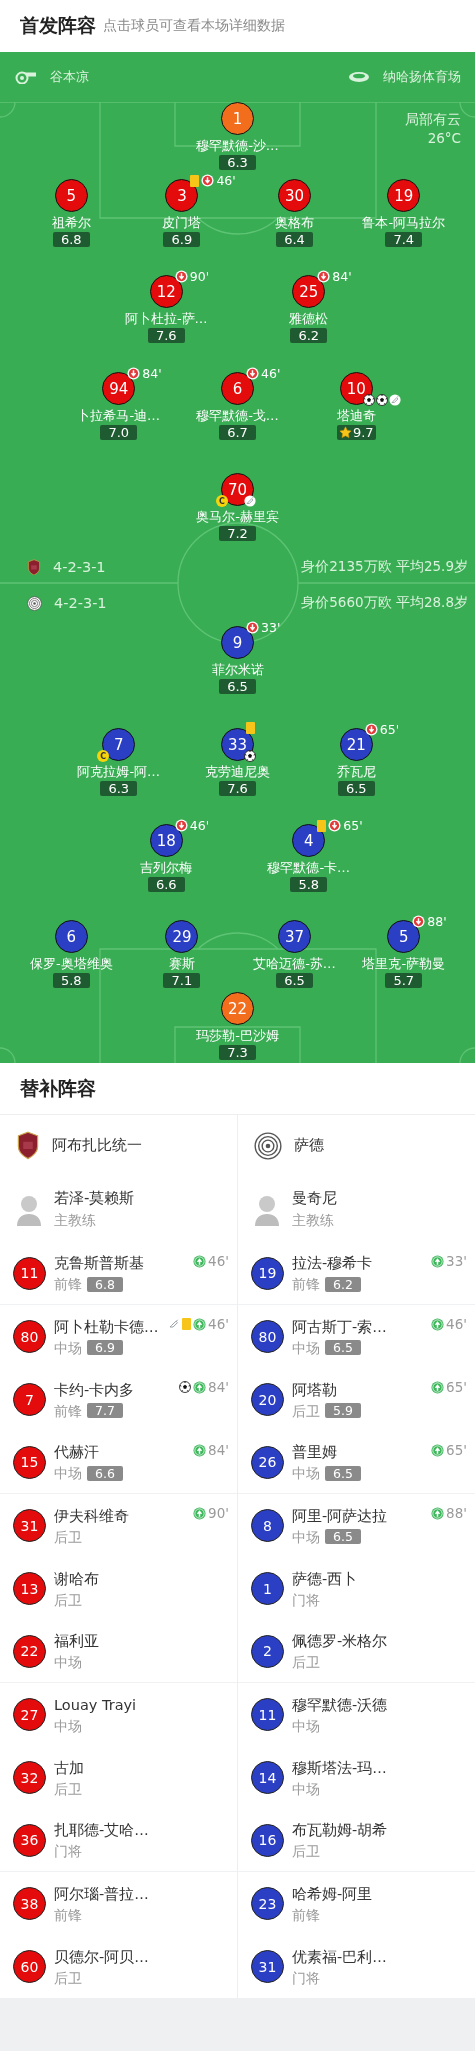 This screenshot has width=475, height=2053. Describe the element at coordinates (356, 744) in the screenshot. I see `player-number: 21` at that location.